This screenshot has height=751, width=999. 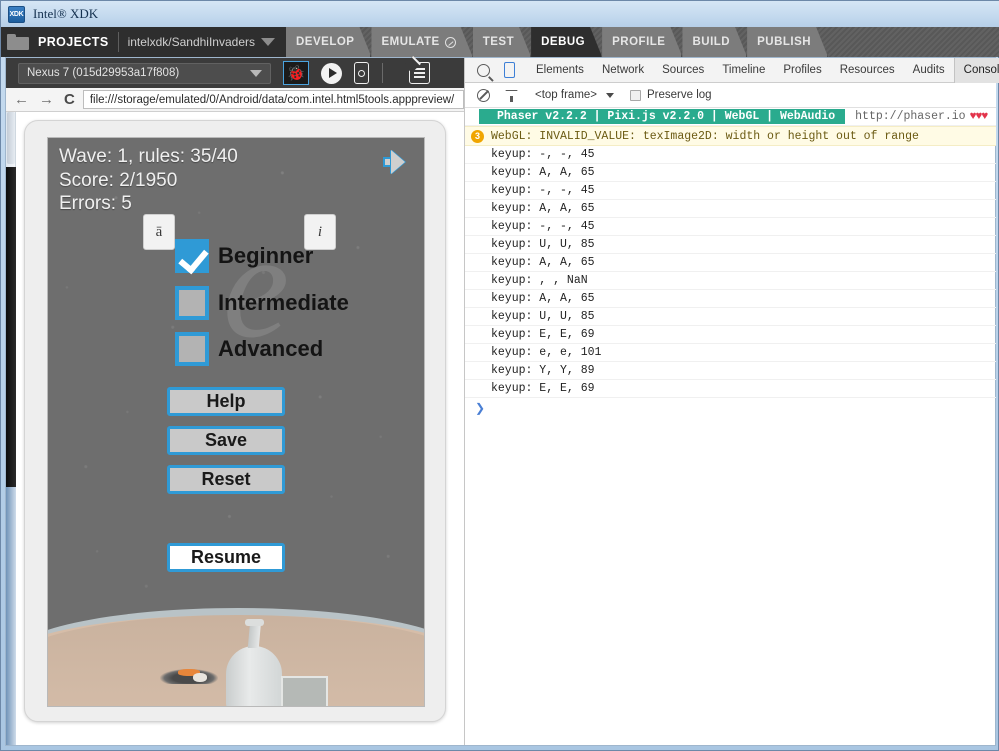 What do you see at coordinates (143, 42) in the screenshot?
I see `projects-selector: PROJECTS intelxdk/SandhiInvaders` at bounding box center [143, 42].